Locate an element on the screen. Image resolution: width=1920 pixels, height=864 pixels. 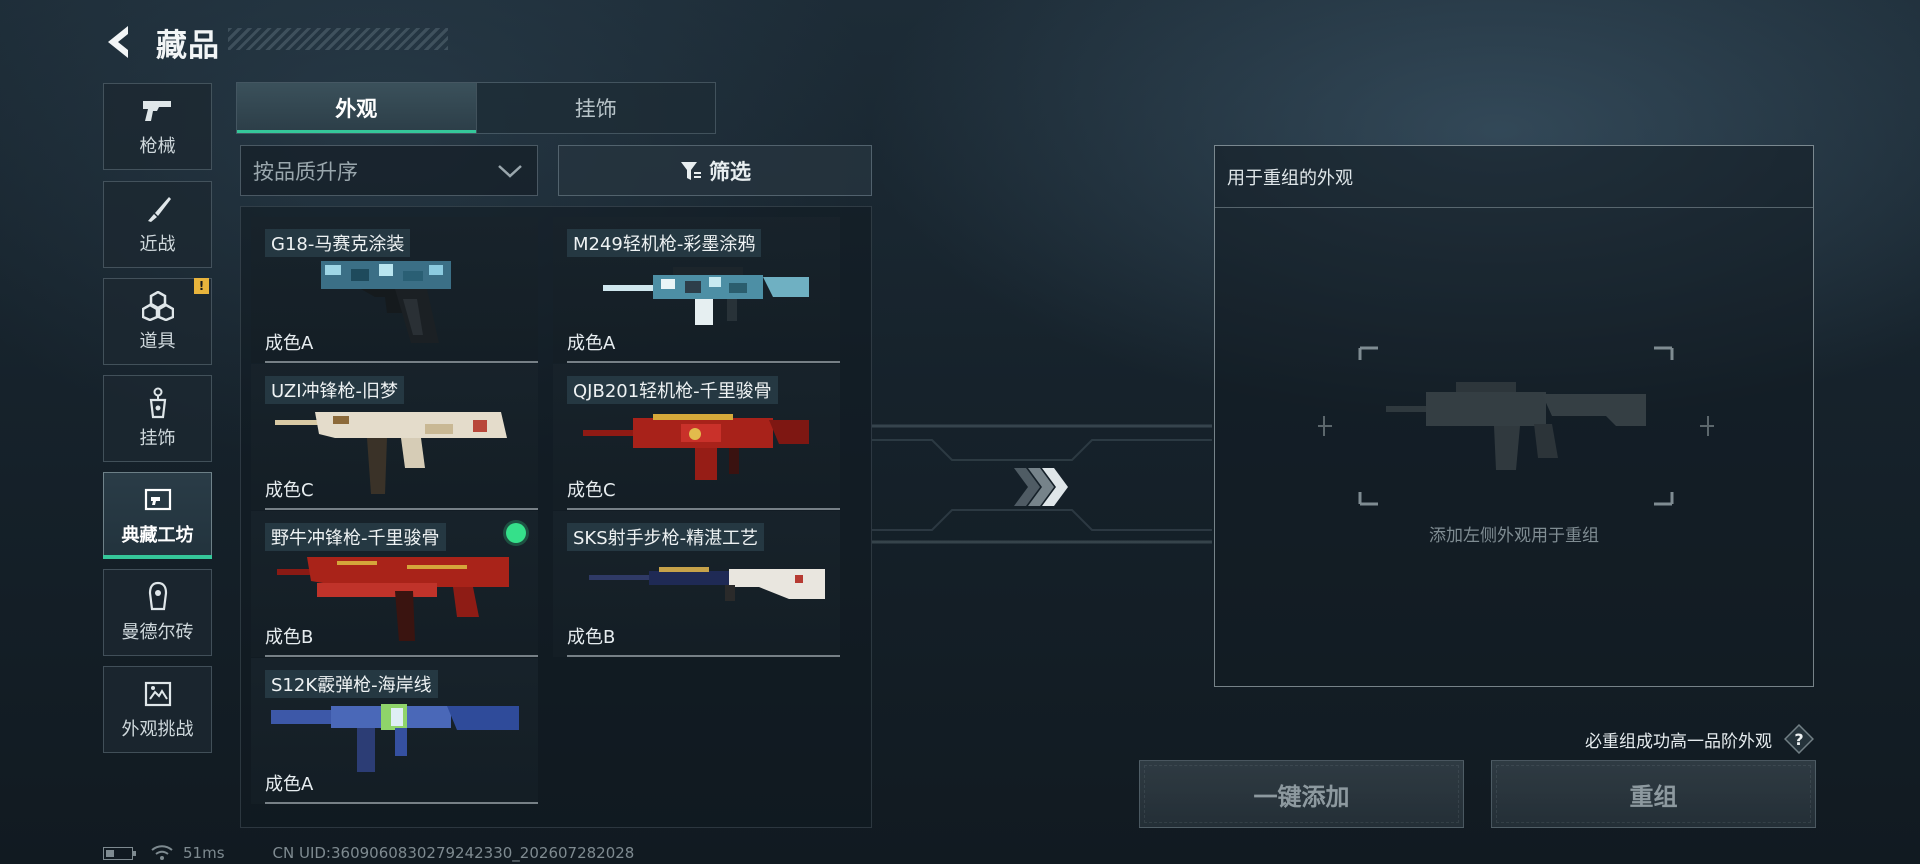
empty-slot-rifle-icon is located at coordinates (1516, 426).